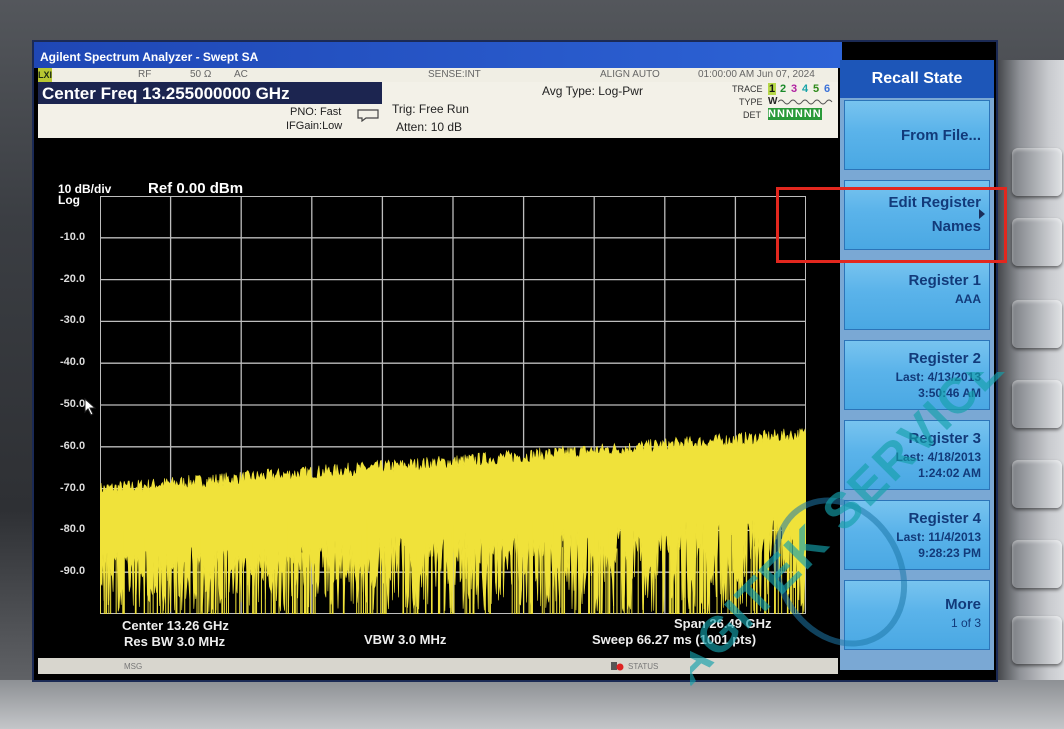 Image resolution: width=1064 pixels, height=729 pixels. What do you see at coordinates (949, 553) in the screenshot?
I see `register-time: 9:28:23 PM` at bounding box center [949, 553].